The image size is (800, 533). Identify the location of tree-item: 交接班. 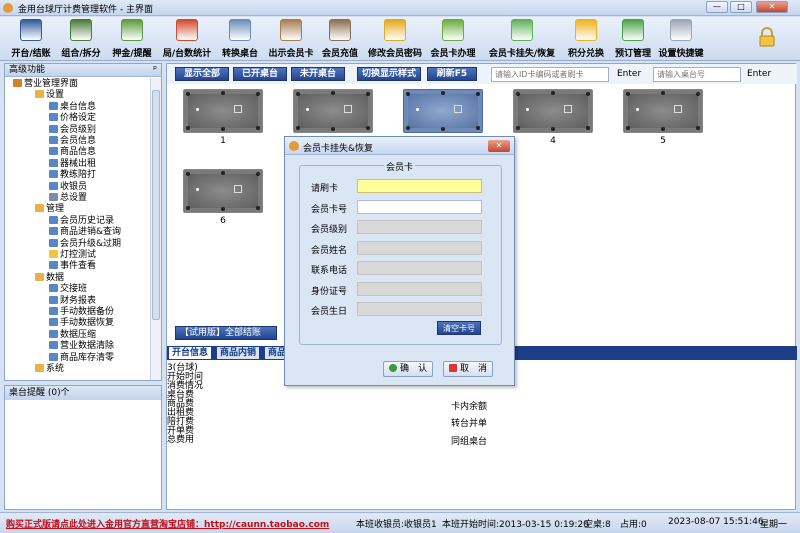
(68, 289).